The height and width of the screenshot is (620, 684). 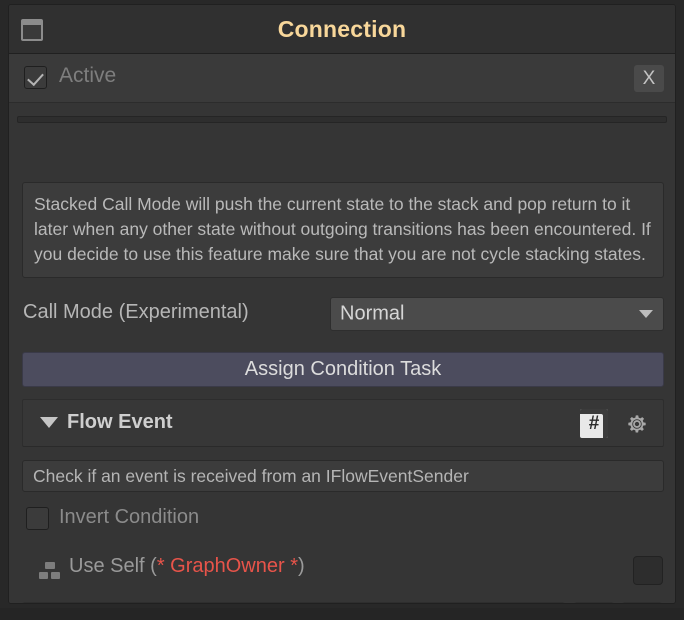 What do you see at coordinates (637, 424) in the screenshot?
I see `gear-icon` at bounding box center [637, 424].